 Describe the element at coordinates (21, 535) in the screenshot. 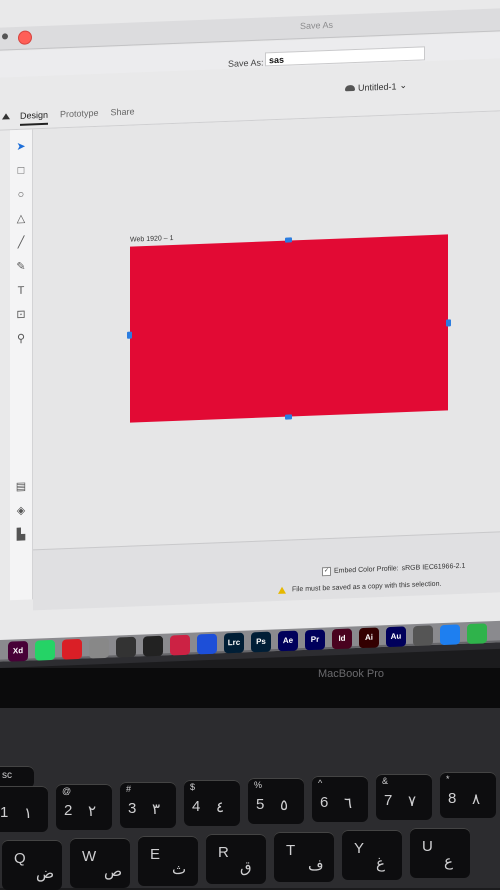

I see `plugins-icon: ▙` at that location.